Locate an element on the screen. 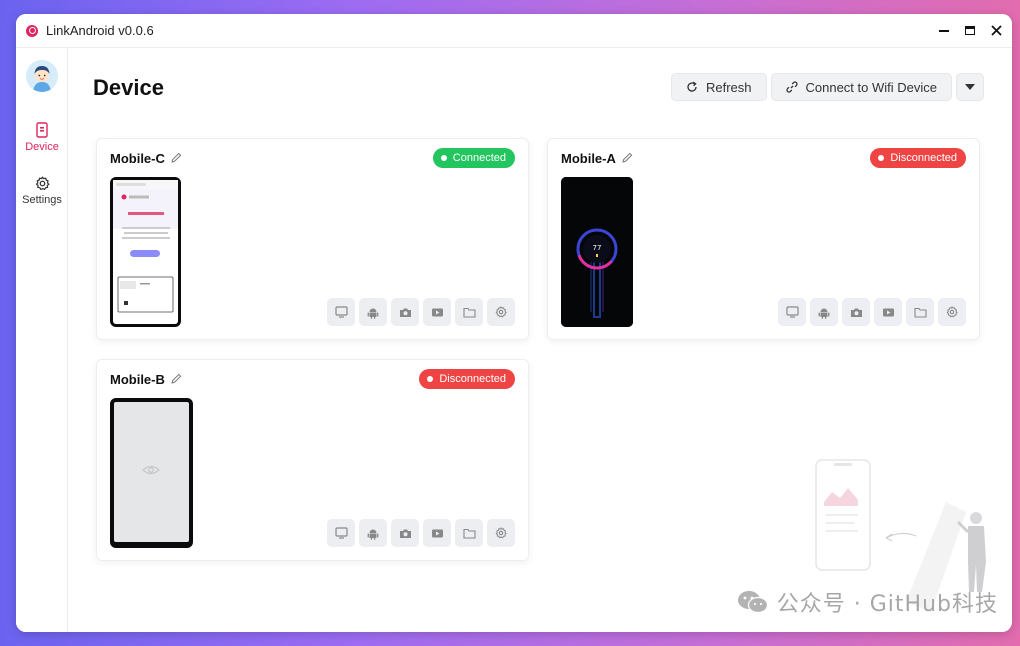 The height and width of the screenshot is (646, 1020). device-name: Mobile-C is located at coordinates (146, 158).